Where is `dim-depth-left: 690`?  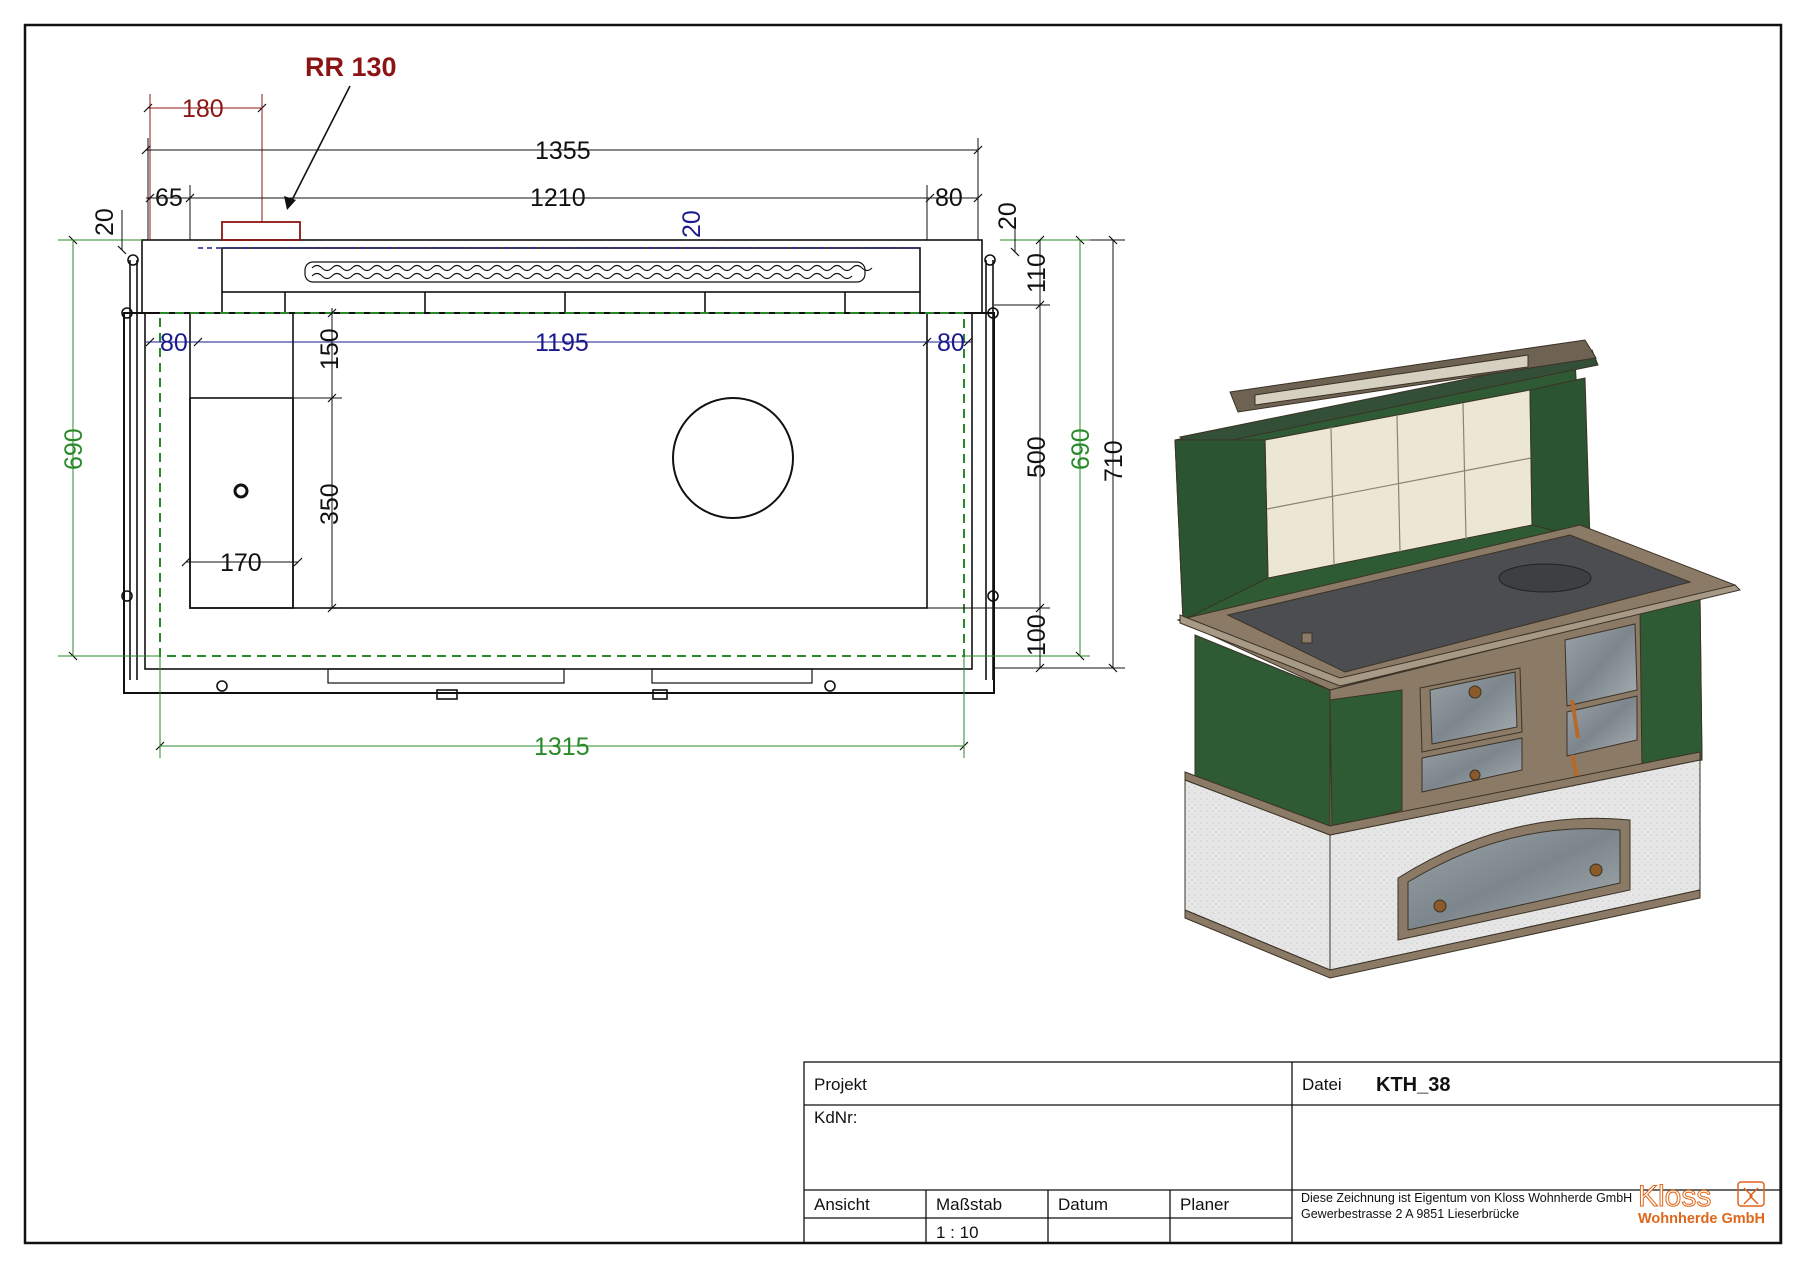
dim-depth-left: 690 is located at coordinates (74, 449).